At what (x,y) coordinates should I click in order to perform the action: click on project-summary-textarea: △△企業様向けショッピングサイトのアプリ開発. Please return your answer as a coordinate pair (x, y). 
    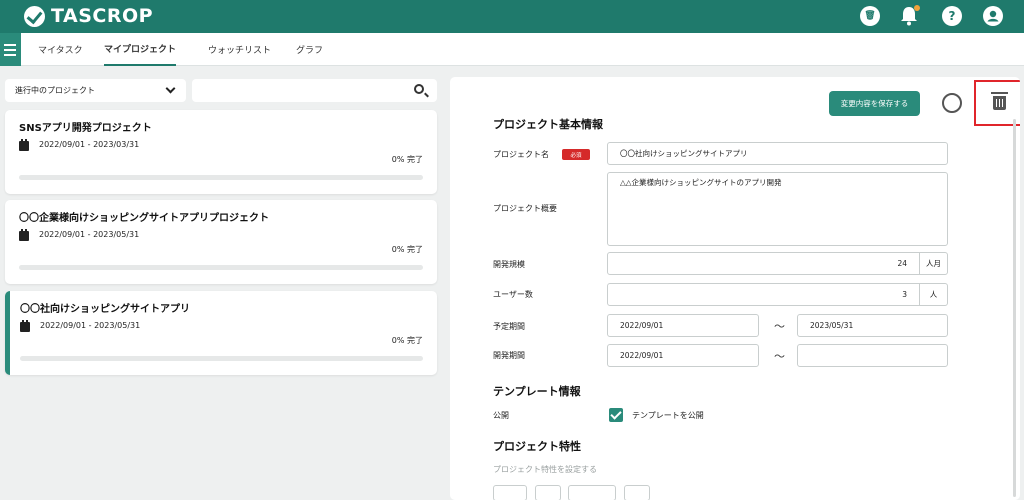
    Looking at the image, I should click on (777, 209).